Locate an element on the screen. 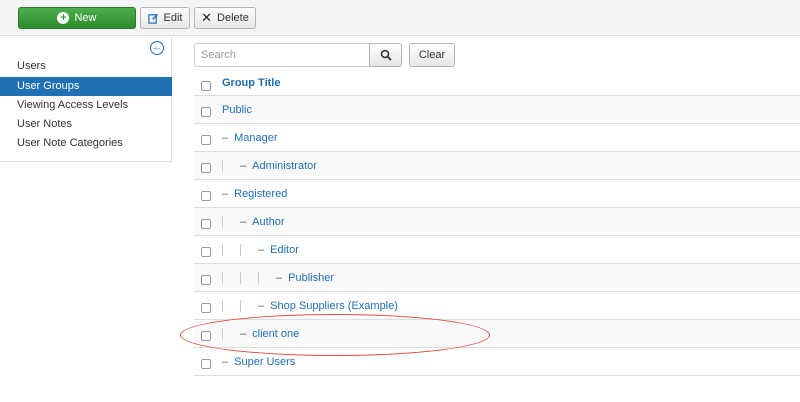 The image size is (800, 402). sidebar-item-user-notes: User Notes is located at coordinates (86, 124).